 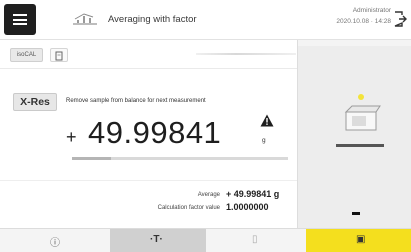 I want to click on tare-icon: ·T·, so click(x=156, y=239).